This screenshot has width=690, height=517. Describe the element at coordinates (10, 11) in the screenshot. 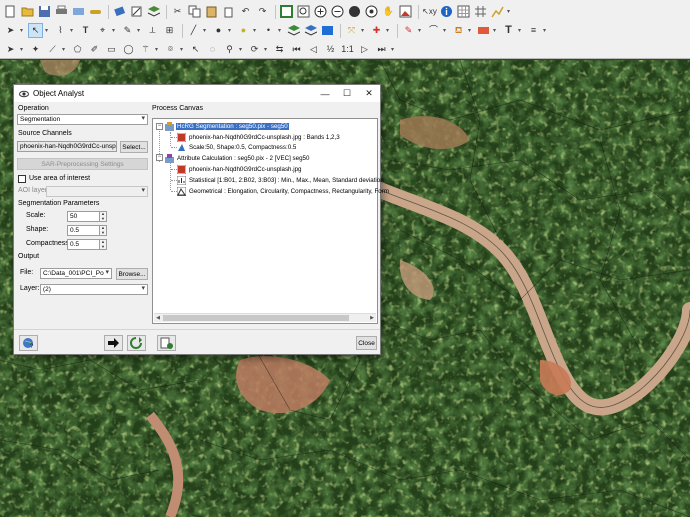

I see `new-file-icon` at that location.